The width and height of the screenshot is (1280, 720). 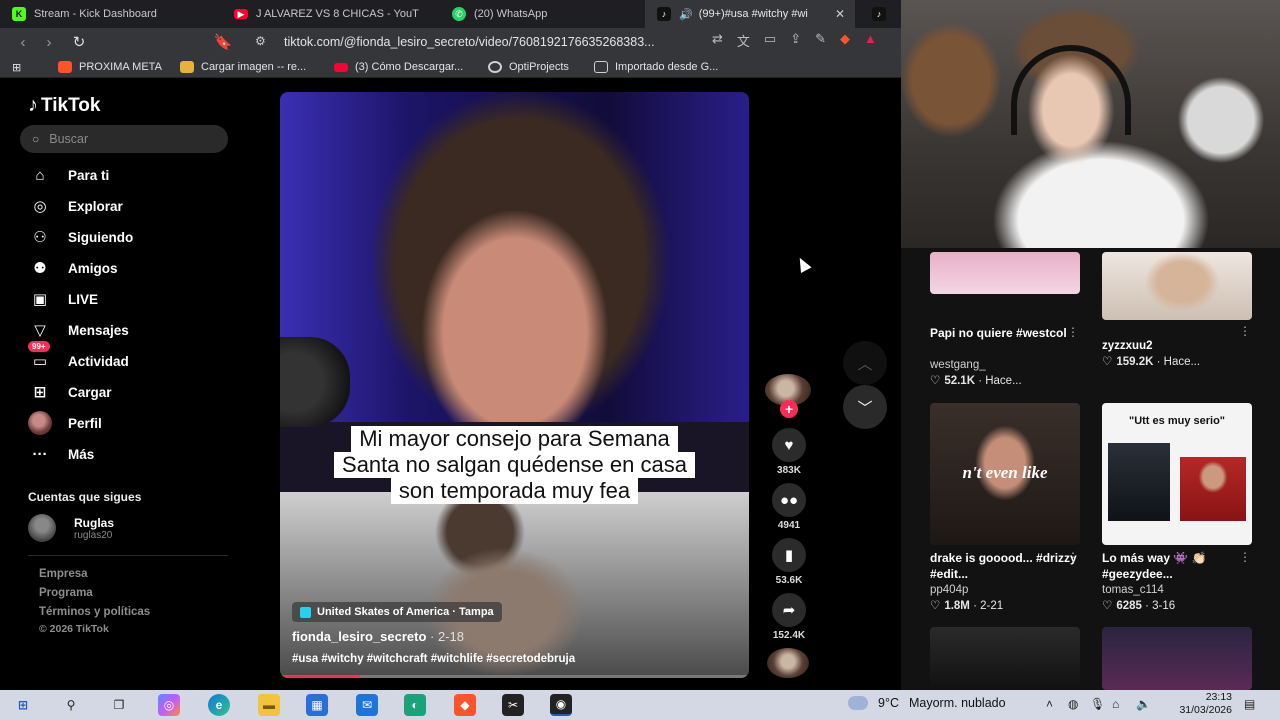 What do you see at coordinates (789, 610) in the screenshot?
I see `share-arrow-icon: ➦` at bounding box center [789, 610].